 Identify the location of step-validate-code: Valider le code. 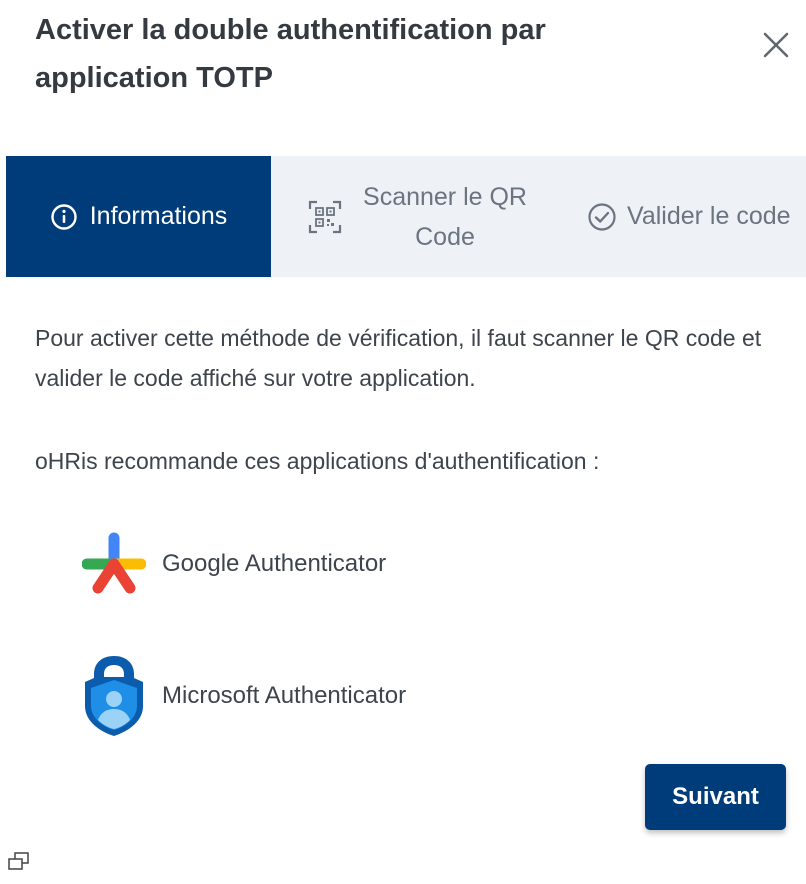
(688, 216).